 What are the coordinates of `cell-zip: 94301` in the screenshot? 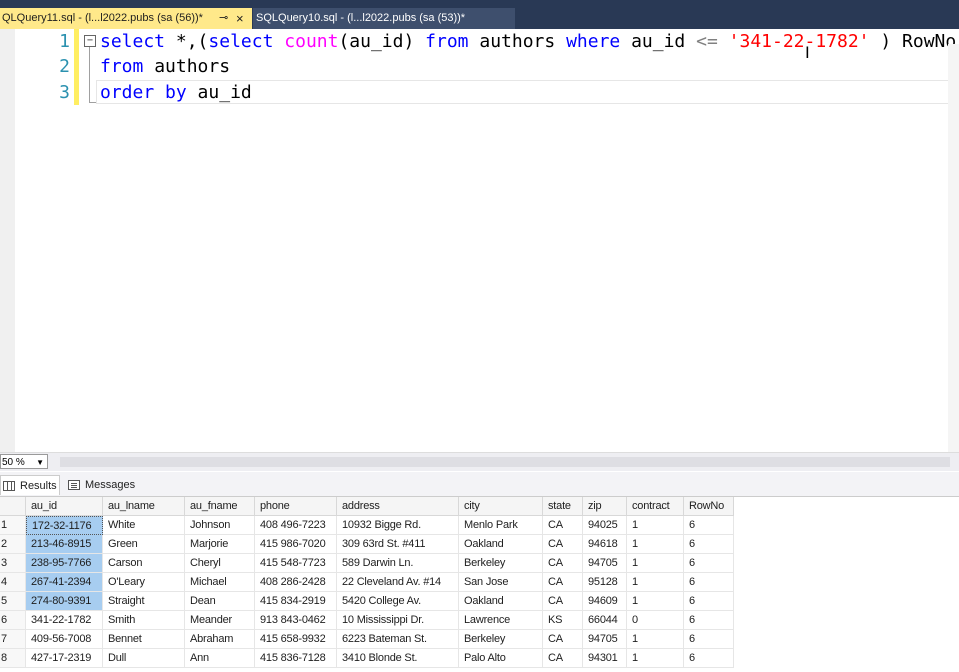 It's located at (605, 658).